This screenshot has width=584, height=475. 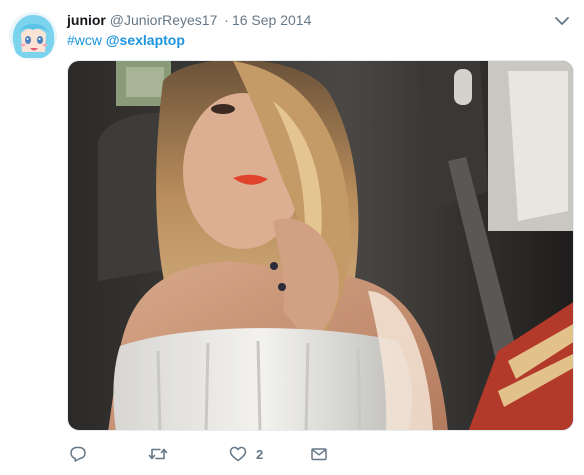 I want to click on retweet-button, so click(x=162, y=454).